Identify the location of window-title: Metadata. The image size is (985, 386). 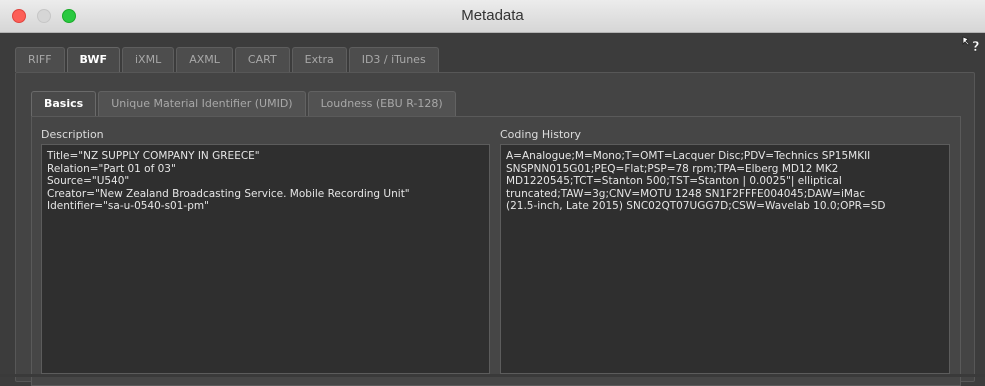
(492, 15).